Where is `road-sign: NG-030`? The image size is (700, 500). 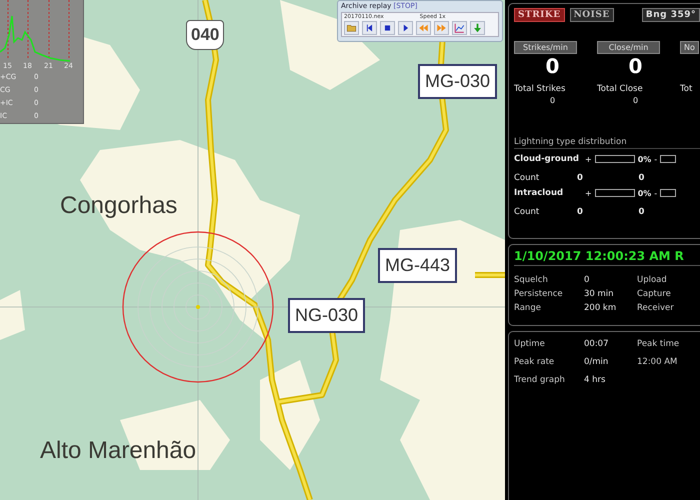 road-sign: NG-030 is located at coordinates (327, 315).